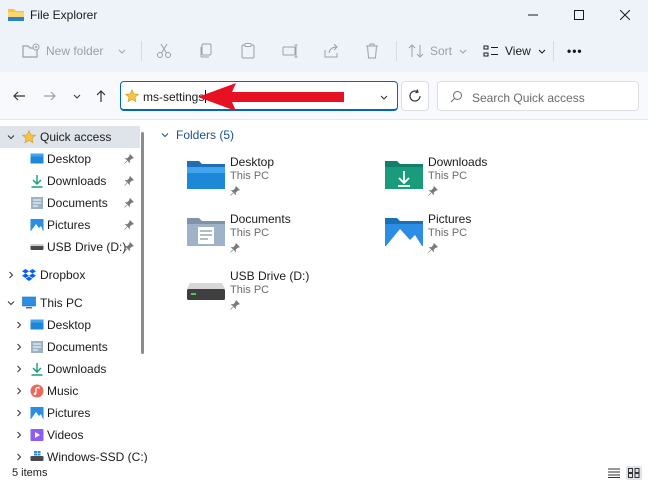 This screenshot has height=484, width=648. What do you see at coordinates (29, 302) in the screenshot?
I see `computer-icon` at bounding box center [29, 302].